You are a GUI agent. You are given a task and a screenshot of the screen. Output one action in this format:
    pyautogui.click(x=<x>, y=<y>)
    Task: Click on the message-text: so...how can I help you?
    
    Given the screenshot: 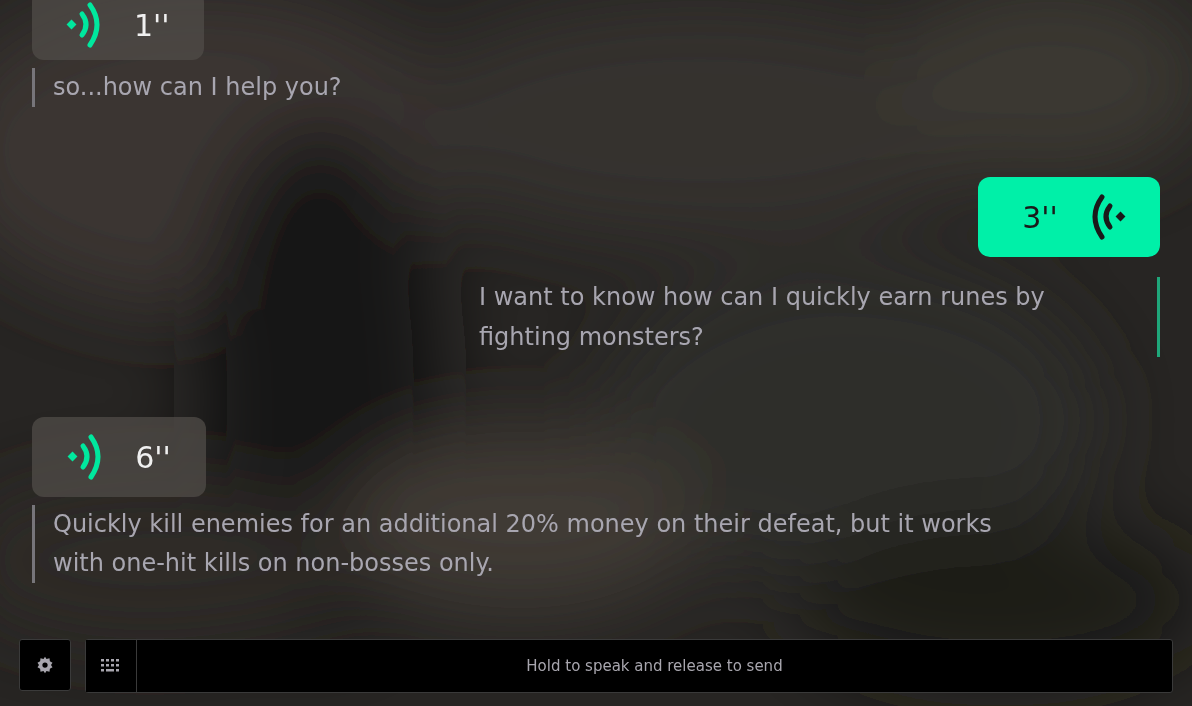 What is the action you would take?
    pyautogui.click(x=197, y=87)
    